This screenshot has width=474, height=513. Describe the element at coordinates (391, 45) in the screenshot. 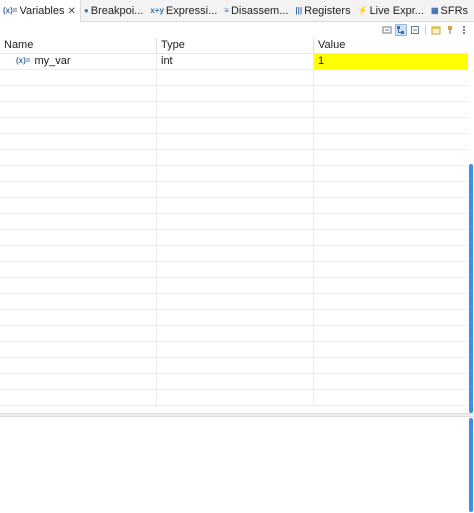

I see `column-header-value: Value` at that location.